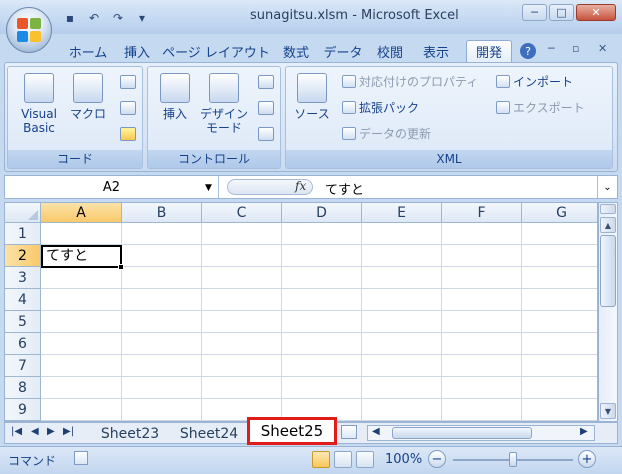  I want to click on expansion-pack-label: 拡張パック, so click(389, 108).